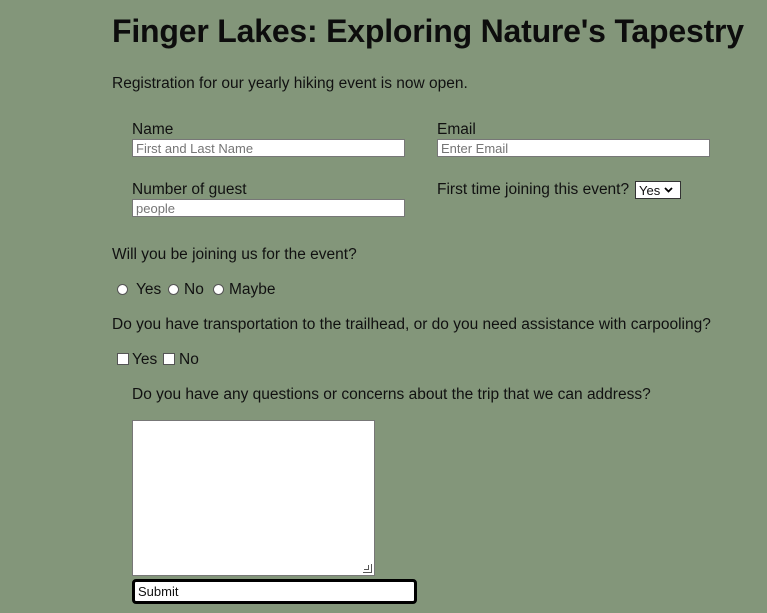 This screenshot has width=767, height=613. Describe the element at coordinates (252, 289) in the screenshot. I see `attend-maybe-label: Maybe` at that location.